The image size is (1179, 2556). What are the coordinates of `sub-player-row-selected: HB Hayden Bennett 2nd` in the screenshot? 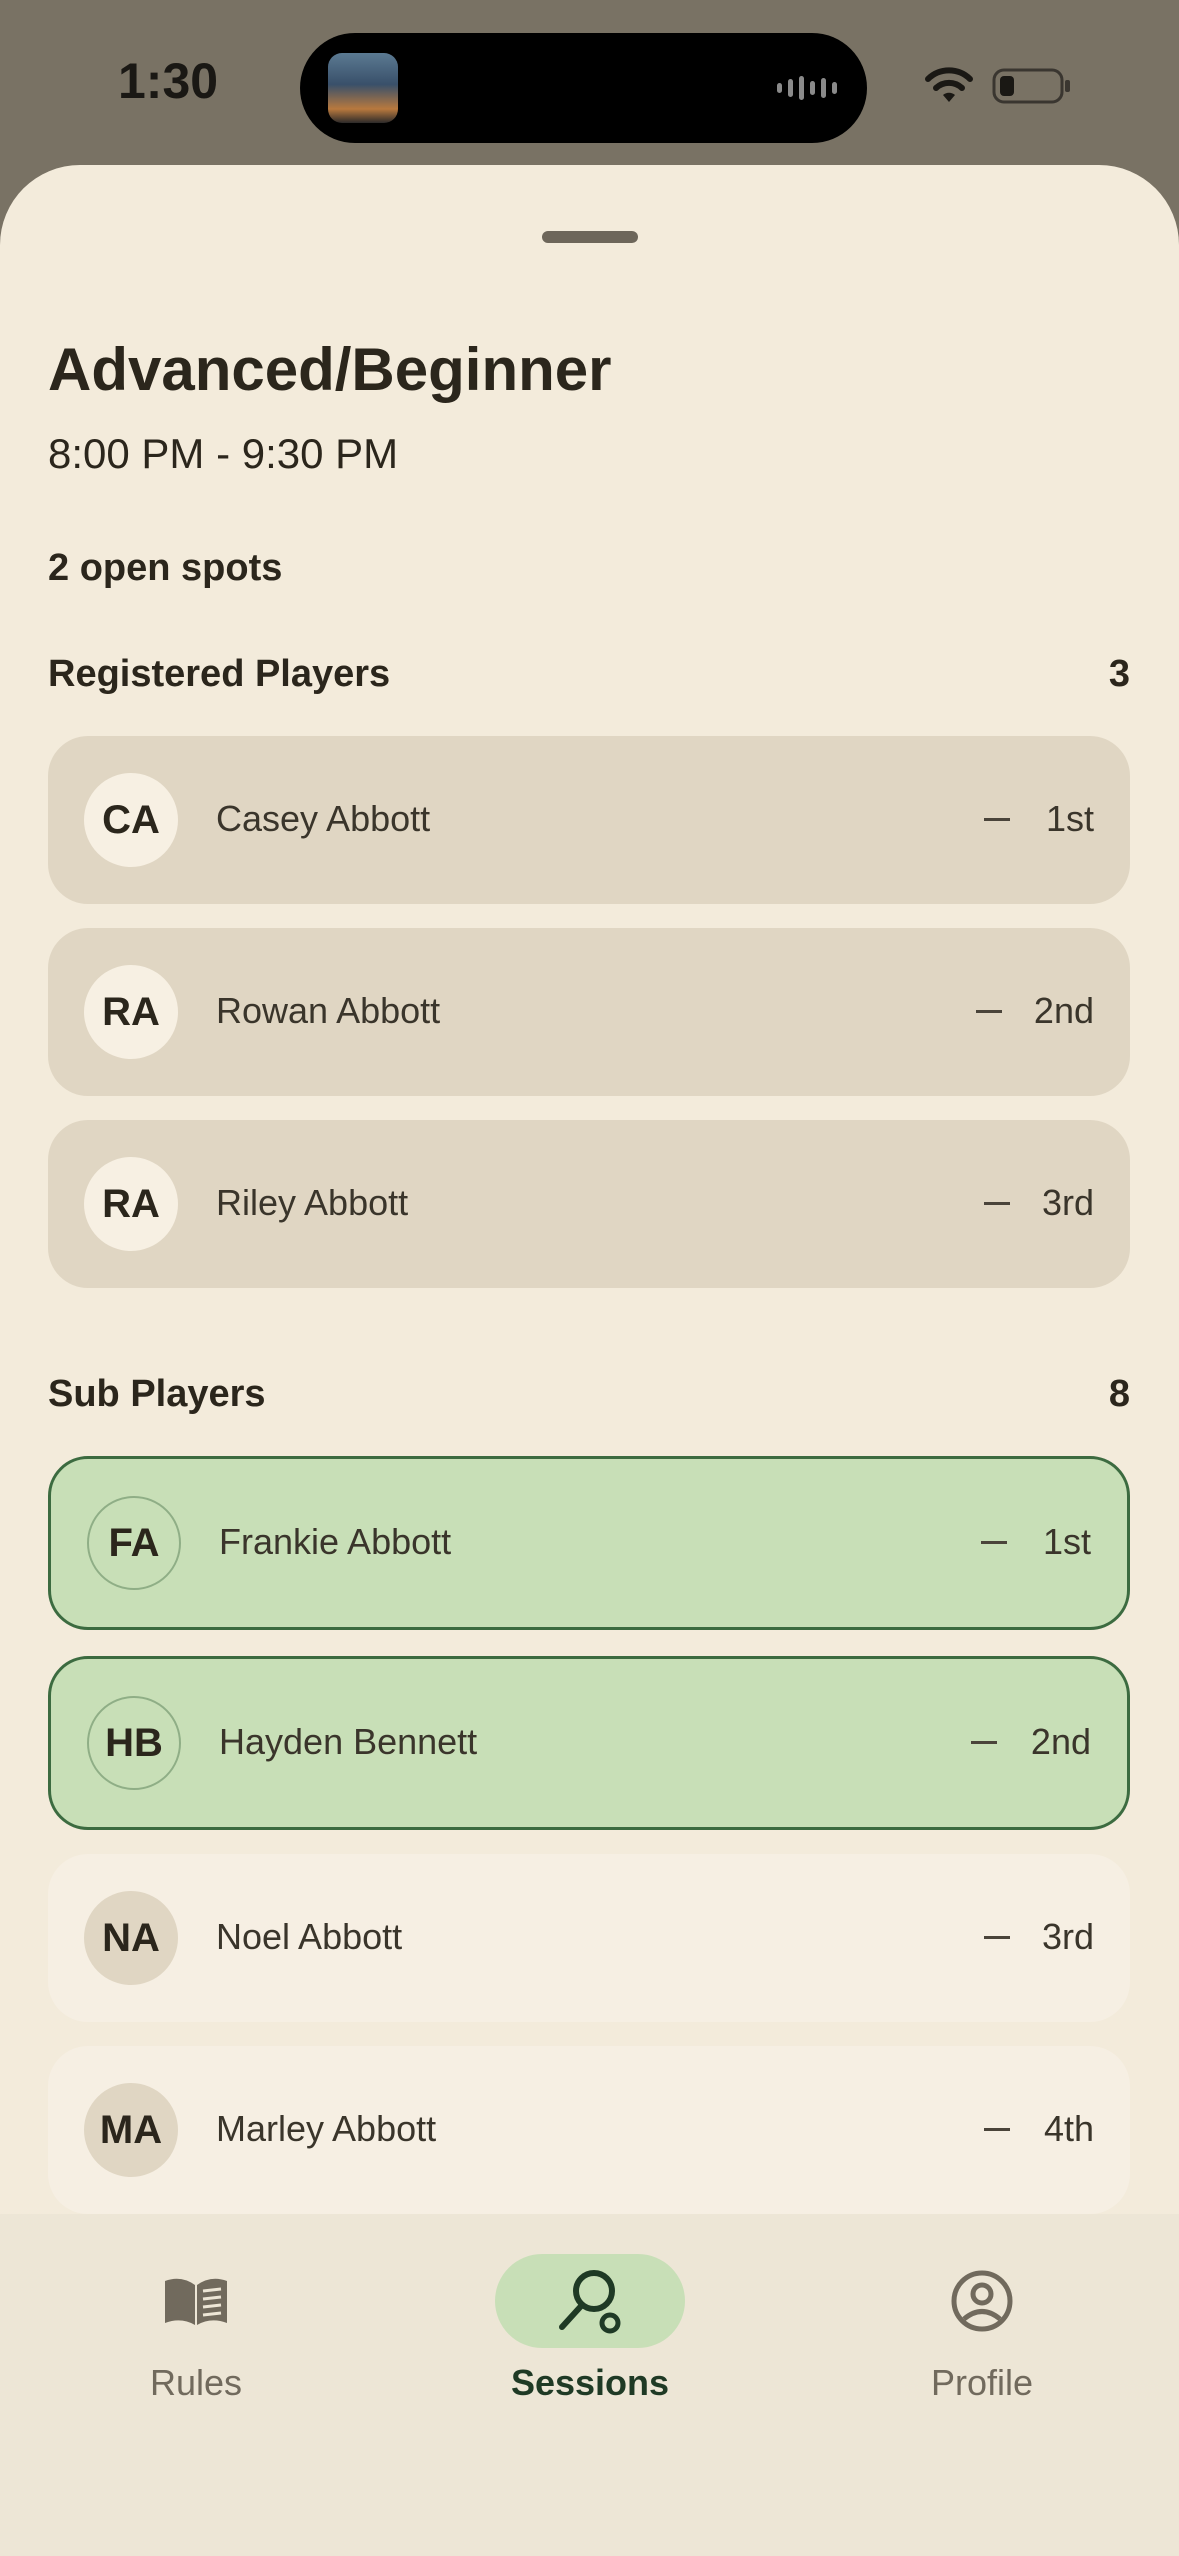 It's located at (589, 1743).